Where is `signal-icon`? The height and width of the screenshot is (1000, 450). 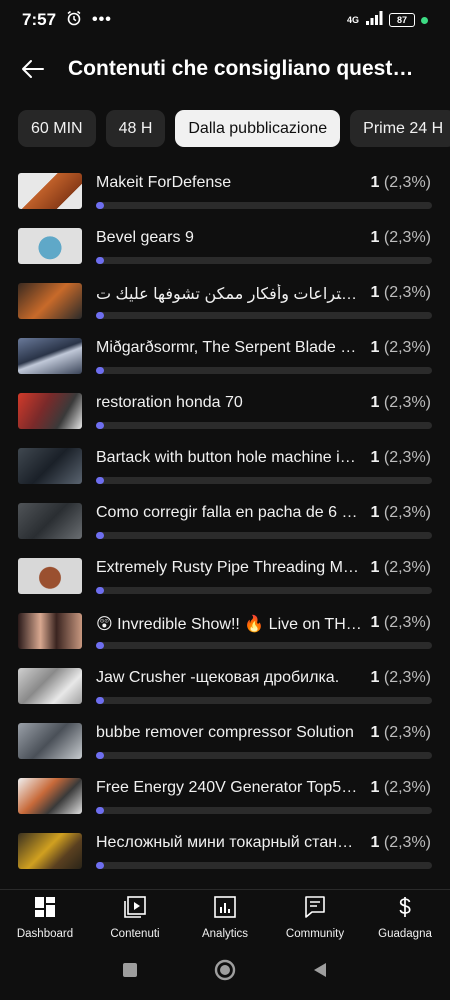 signal-icon is located at coordinates (374, 20).